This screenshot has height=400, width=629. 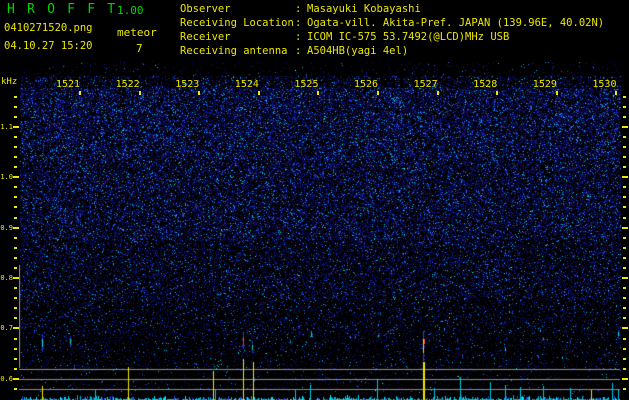 What do you see at coordinates (294, 51) in the screenshot?
I see `info-row-antenna: Receiving antenna: A504HB(yagi 4el)` at bounding box center [294, 51].